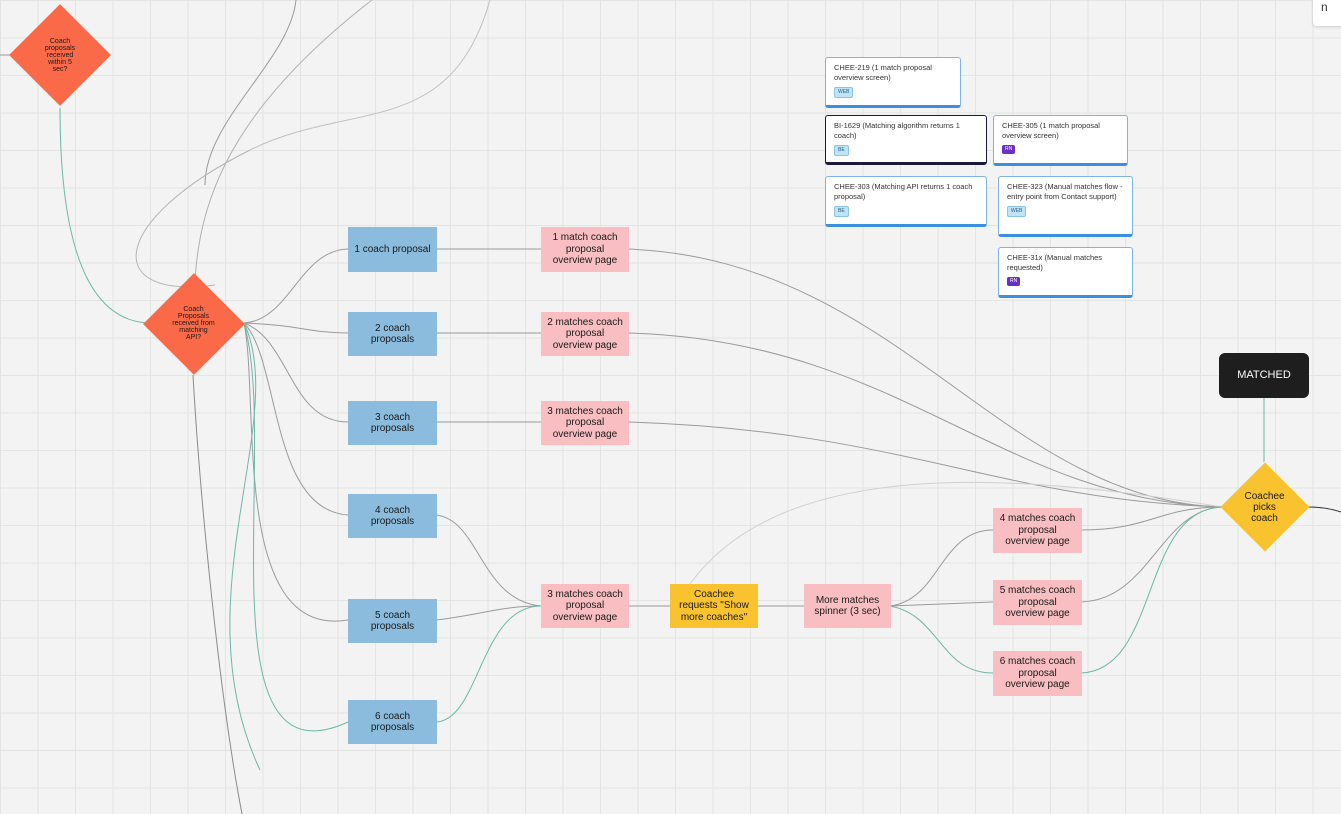  I want to click on overview-page-4-matches: 4 matches coach proposal overview page, so click(1037, 530).